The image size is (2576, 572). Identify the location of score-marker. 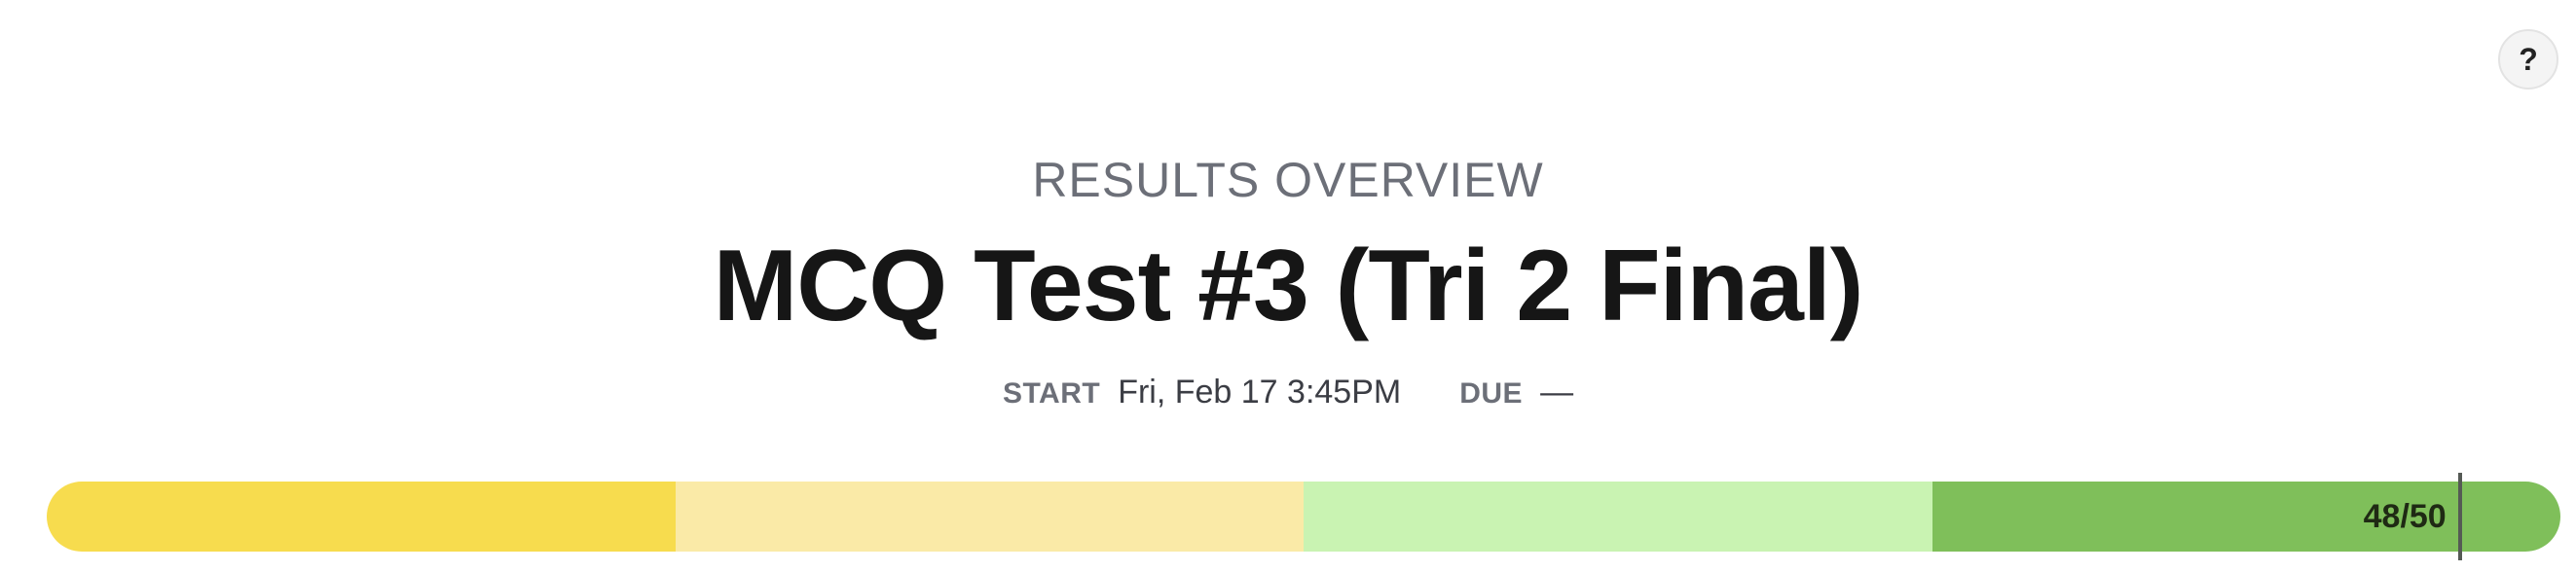
(2459, 516).